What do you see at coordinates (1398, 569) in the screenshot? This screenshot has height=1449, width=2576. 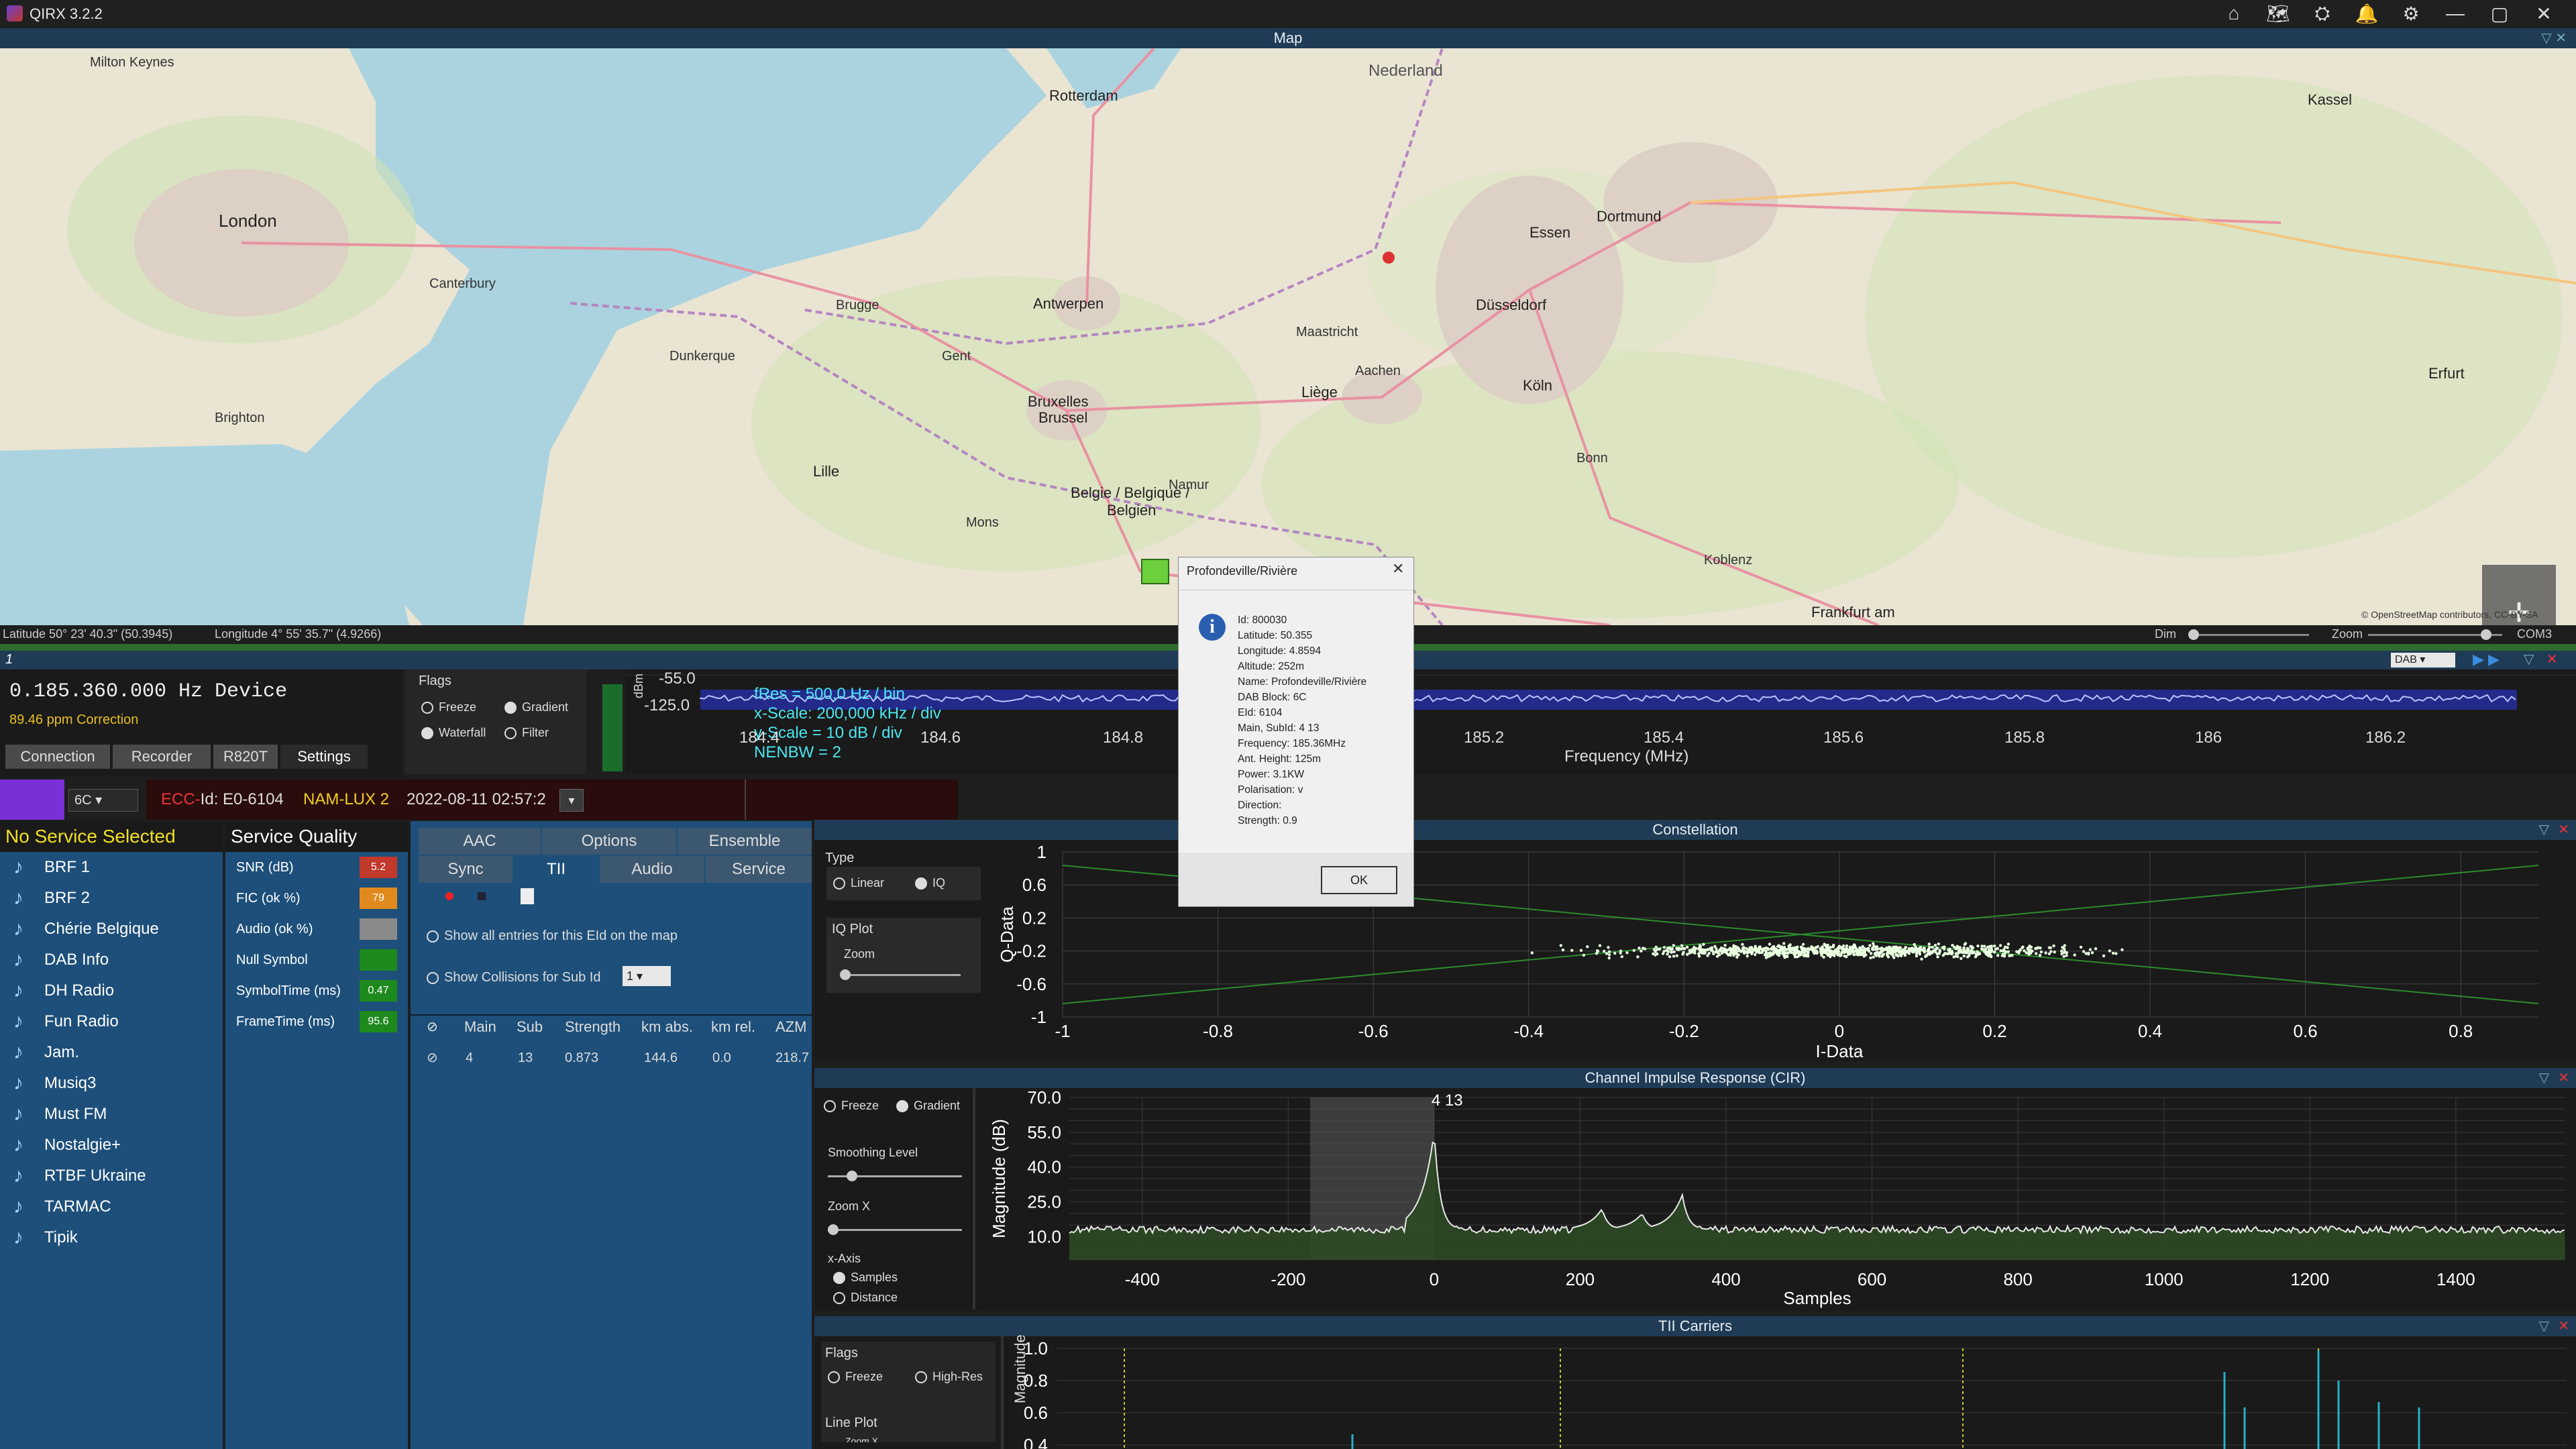 I see `dialog-close-icon: ✕` at bounding box center [1398, 569].